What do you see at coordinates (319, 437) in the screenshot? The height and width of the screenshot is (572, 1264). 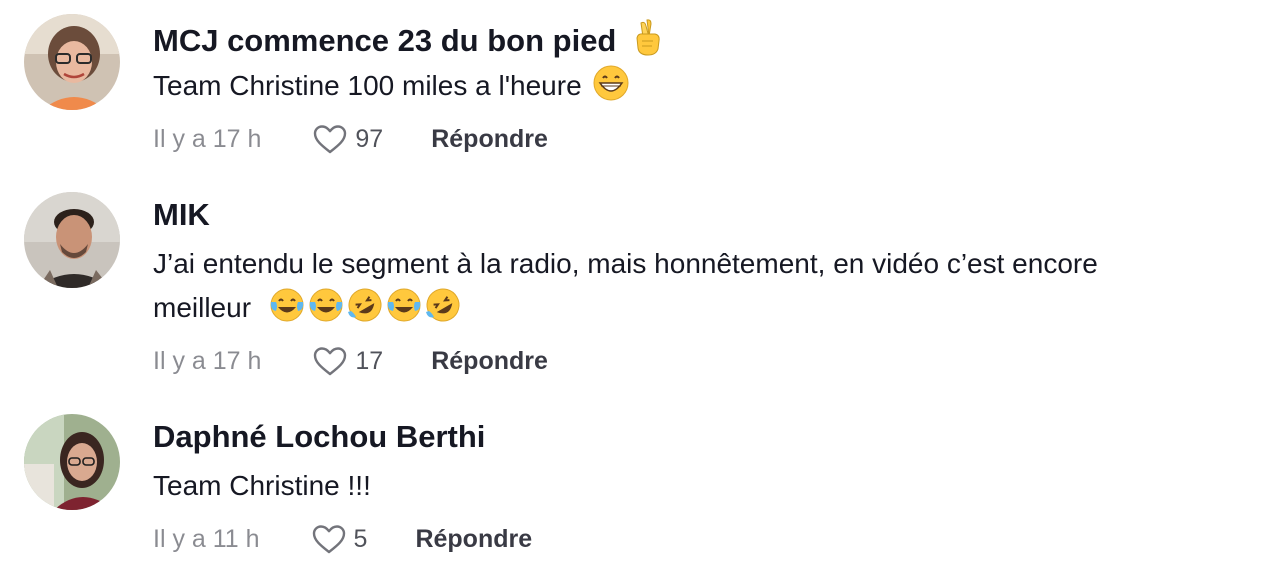 I see `comment-author: Daphné Lochou Berthi` at bounding box center [319, 437].